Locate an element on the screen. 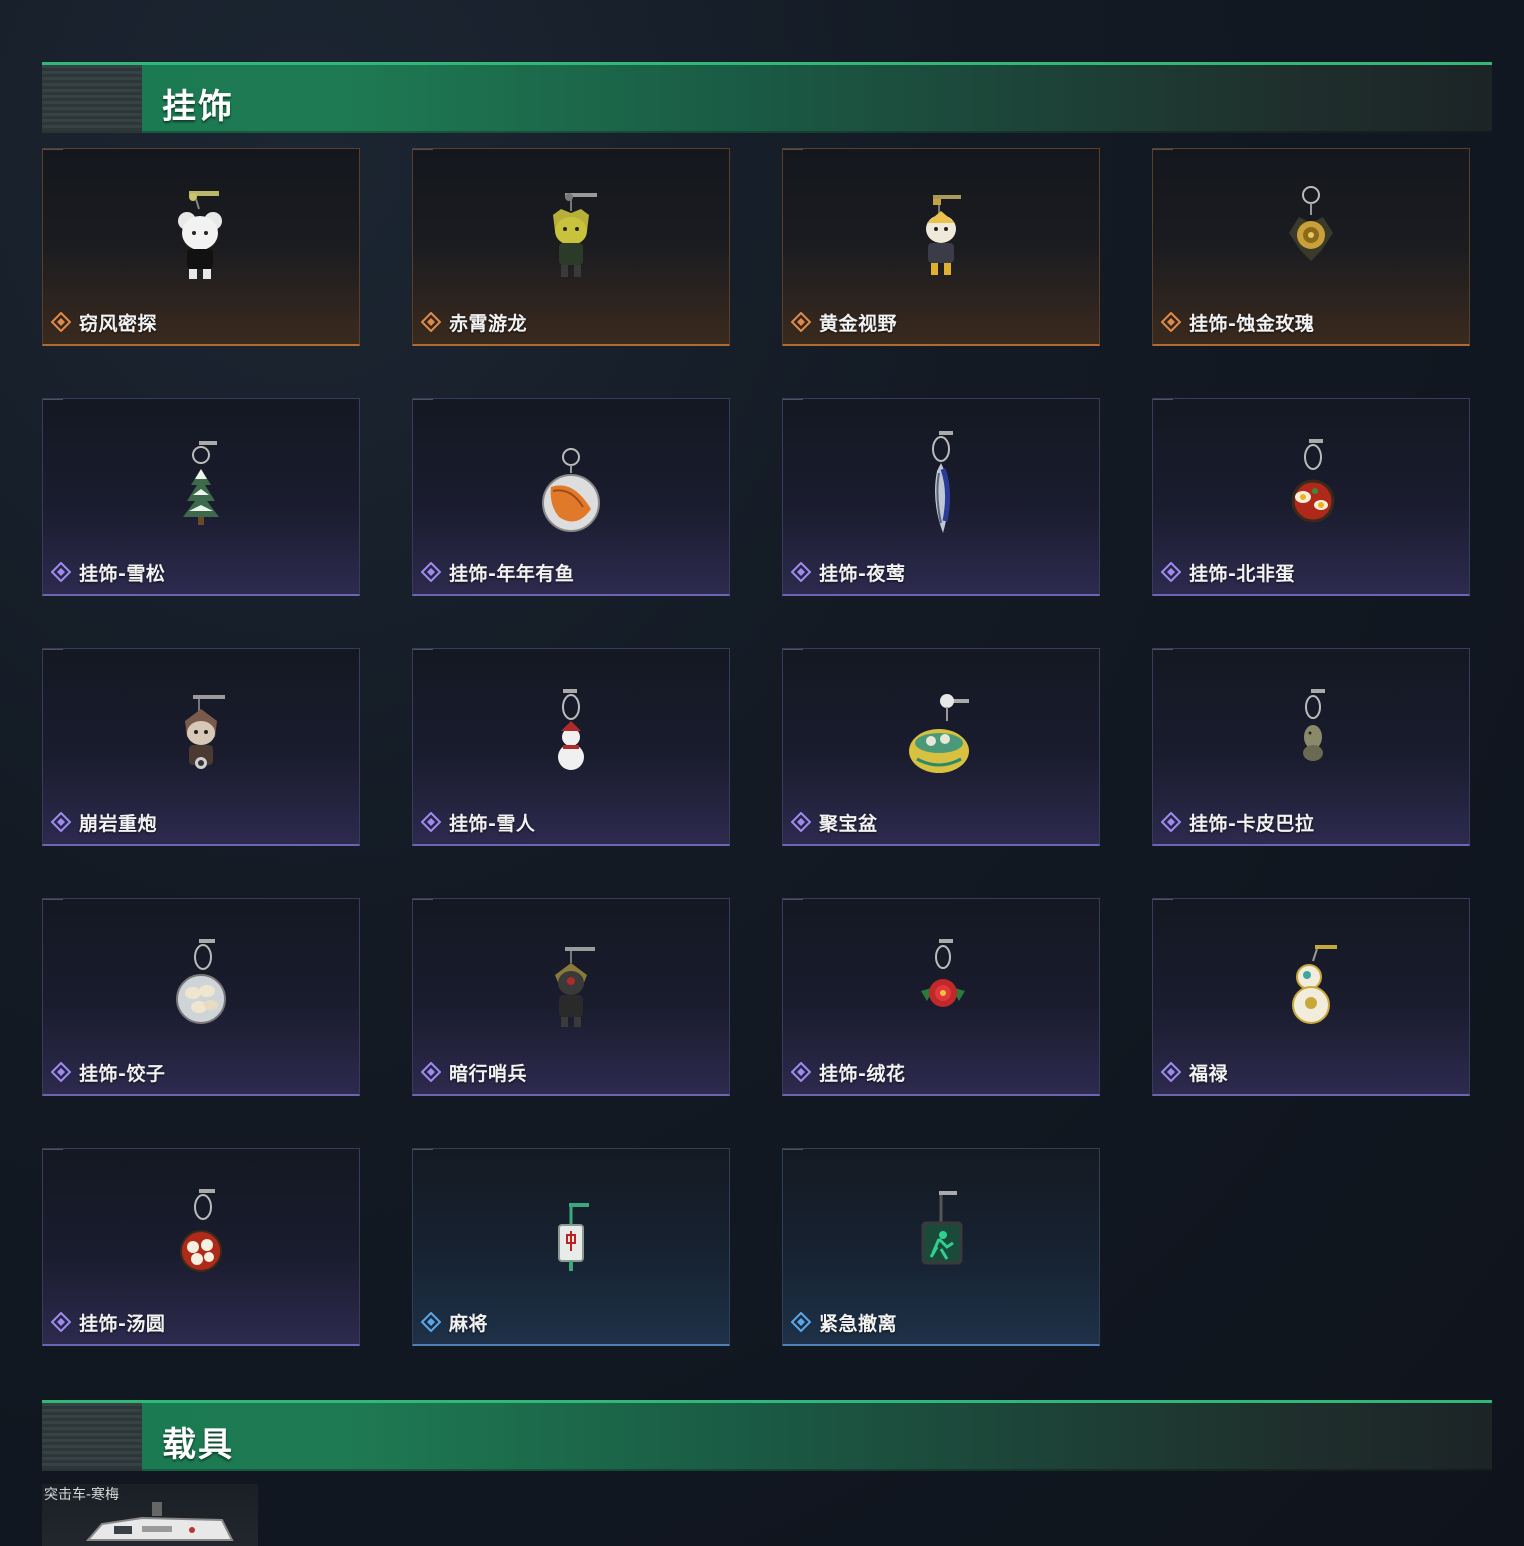  section-title: 挂饰 is located at coordinates (198, 107).